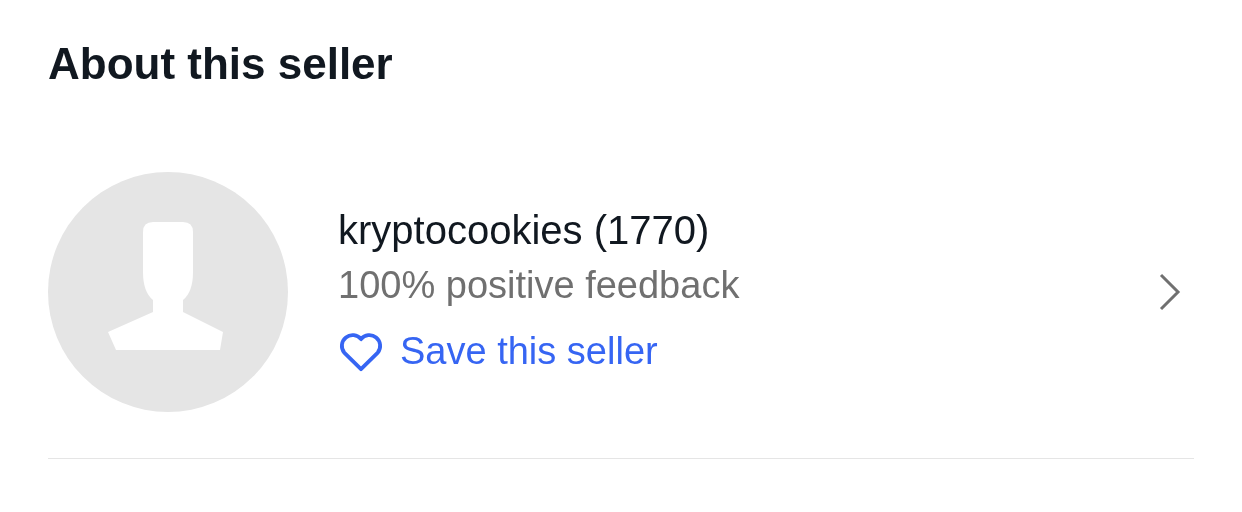  Describe the element at coordinates (539, 285) in the screenshot. I see `feedback-text: 100% positive feedback` at that location.